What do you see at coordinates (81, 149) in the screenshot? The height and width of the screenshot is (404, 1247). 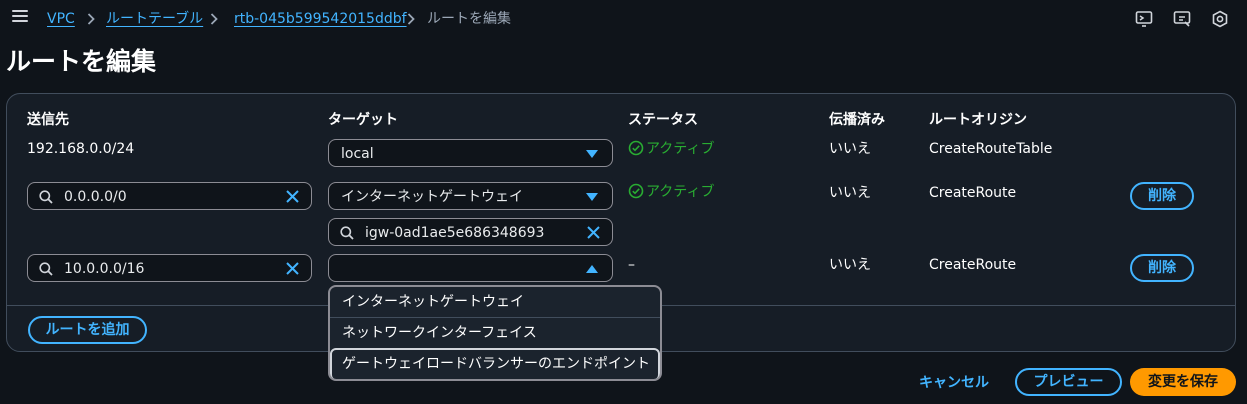 I see `route-destination: 192.168.0.0/24` at bounding box center [81, 149].